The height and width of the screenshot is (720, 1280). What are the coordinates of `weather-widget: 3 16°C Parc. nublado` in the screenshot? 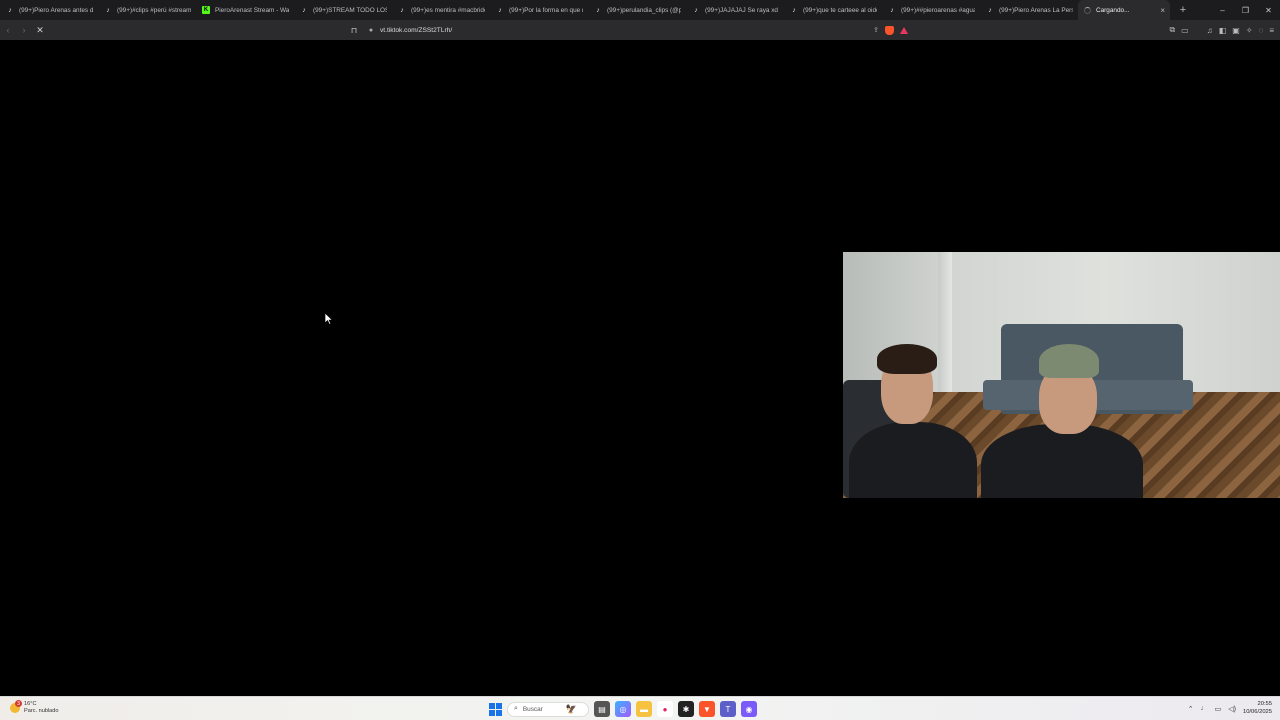 It's located at (34, 707).